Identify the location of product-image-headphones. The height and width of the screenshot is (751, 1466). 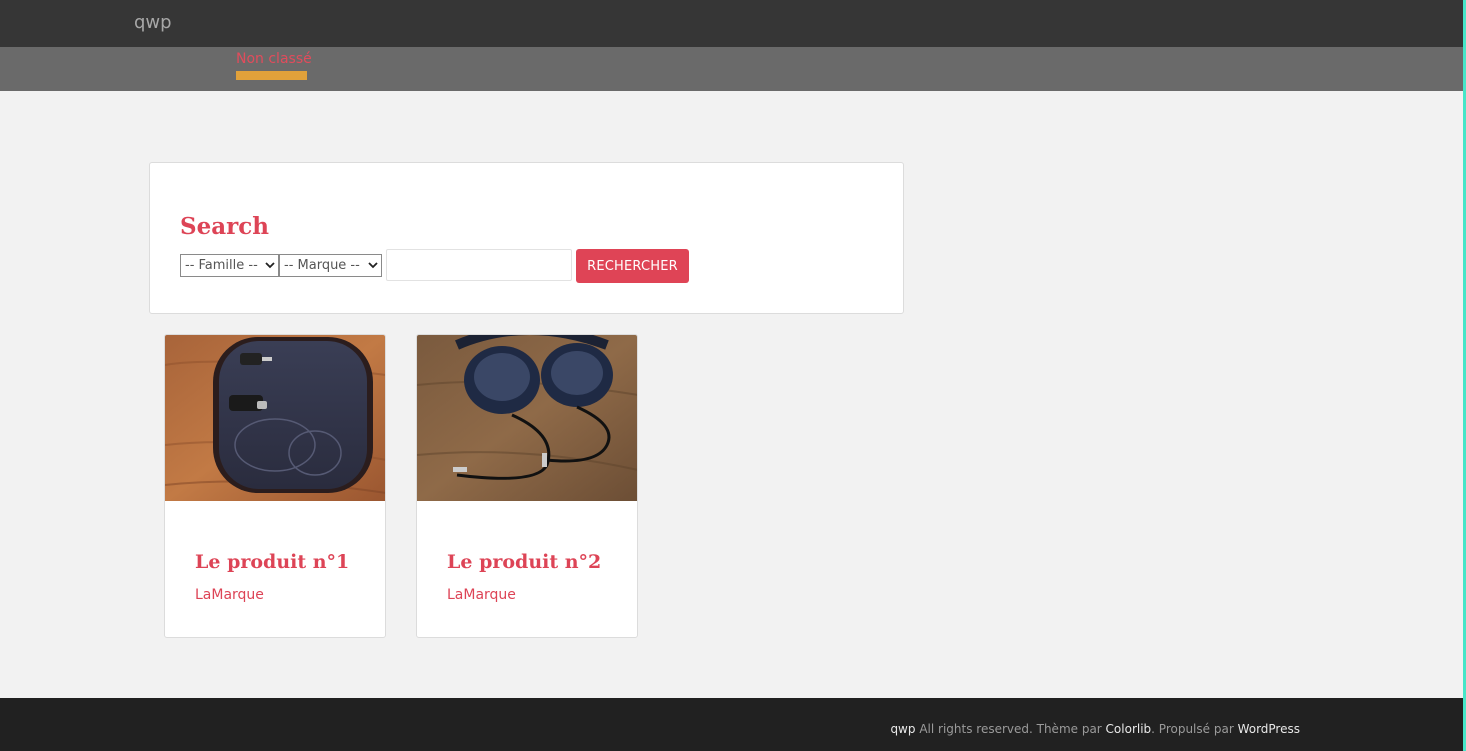
(527, 418).